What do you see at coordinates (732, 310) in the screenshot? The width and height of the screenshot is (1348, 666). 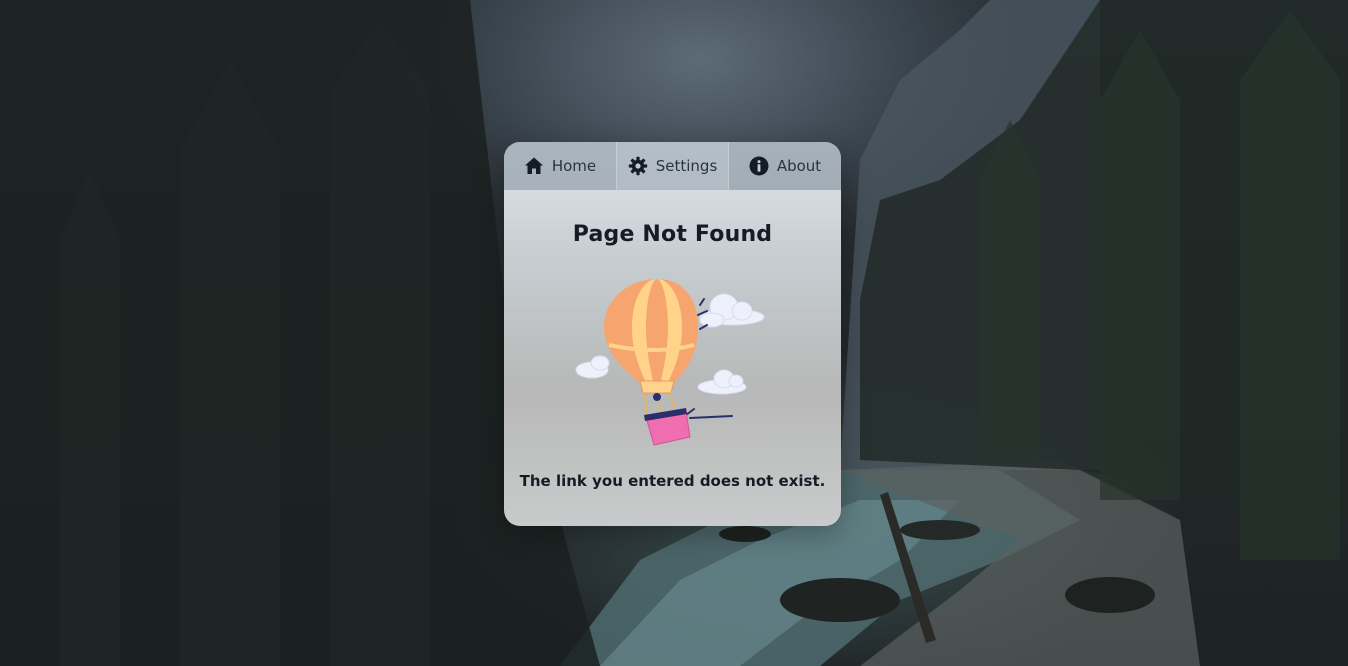 I see `cloud-right-top` at bounding box center [732, 310].